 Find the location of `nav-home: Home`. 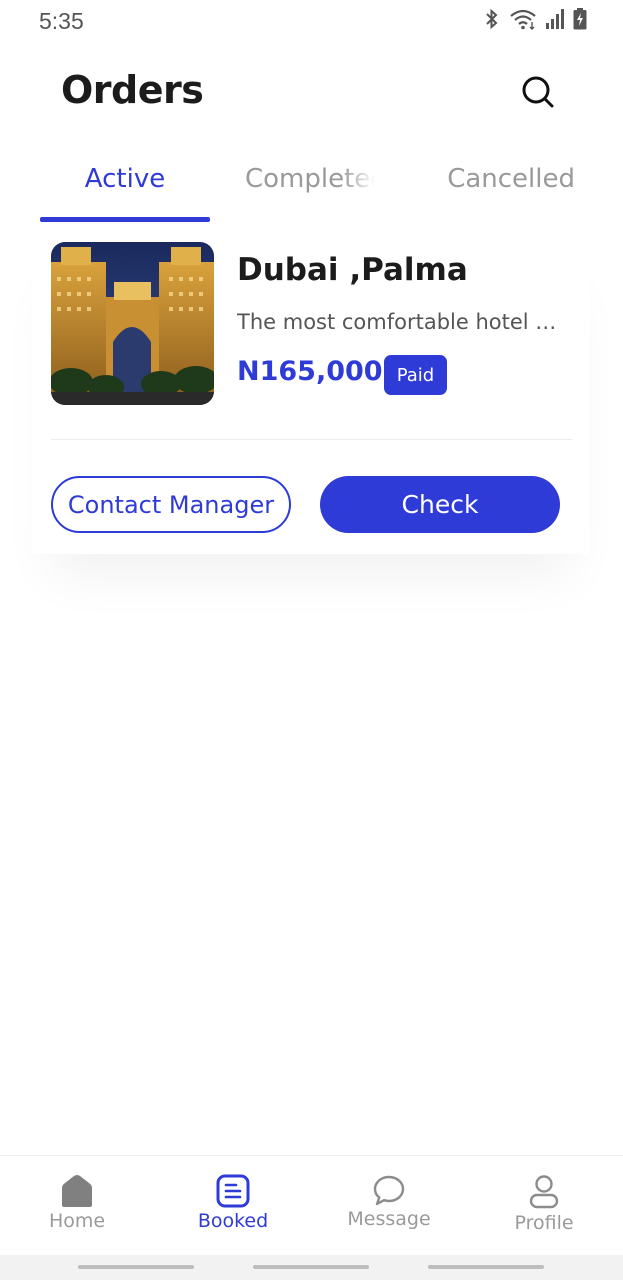

nav-home: Home is located at coordinates (77, 1203).